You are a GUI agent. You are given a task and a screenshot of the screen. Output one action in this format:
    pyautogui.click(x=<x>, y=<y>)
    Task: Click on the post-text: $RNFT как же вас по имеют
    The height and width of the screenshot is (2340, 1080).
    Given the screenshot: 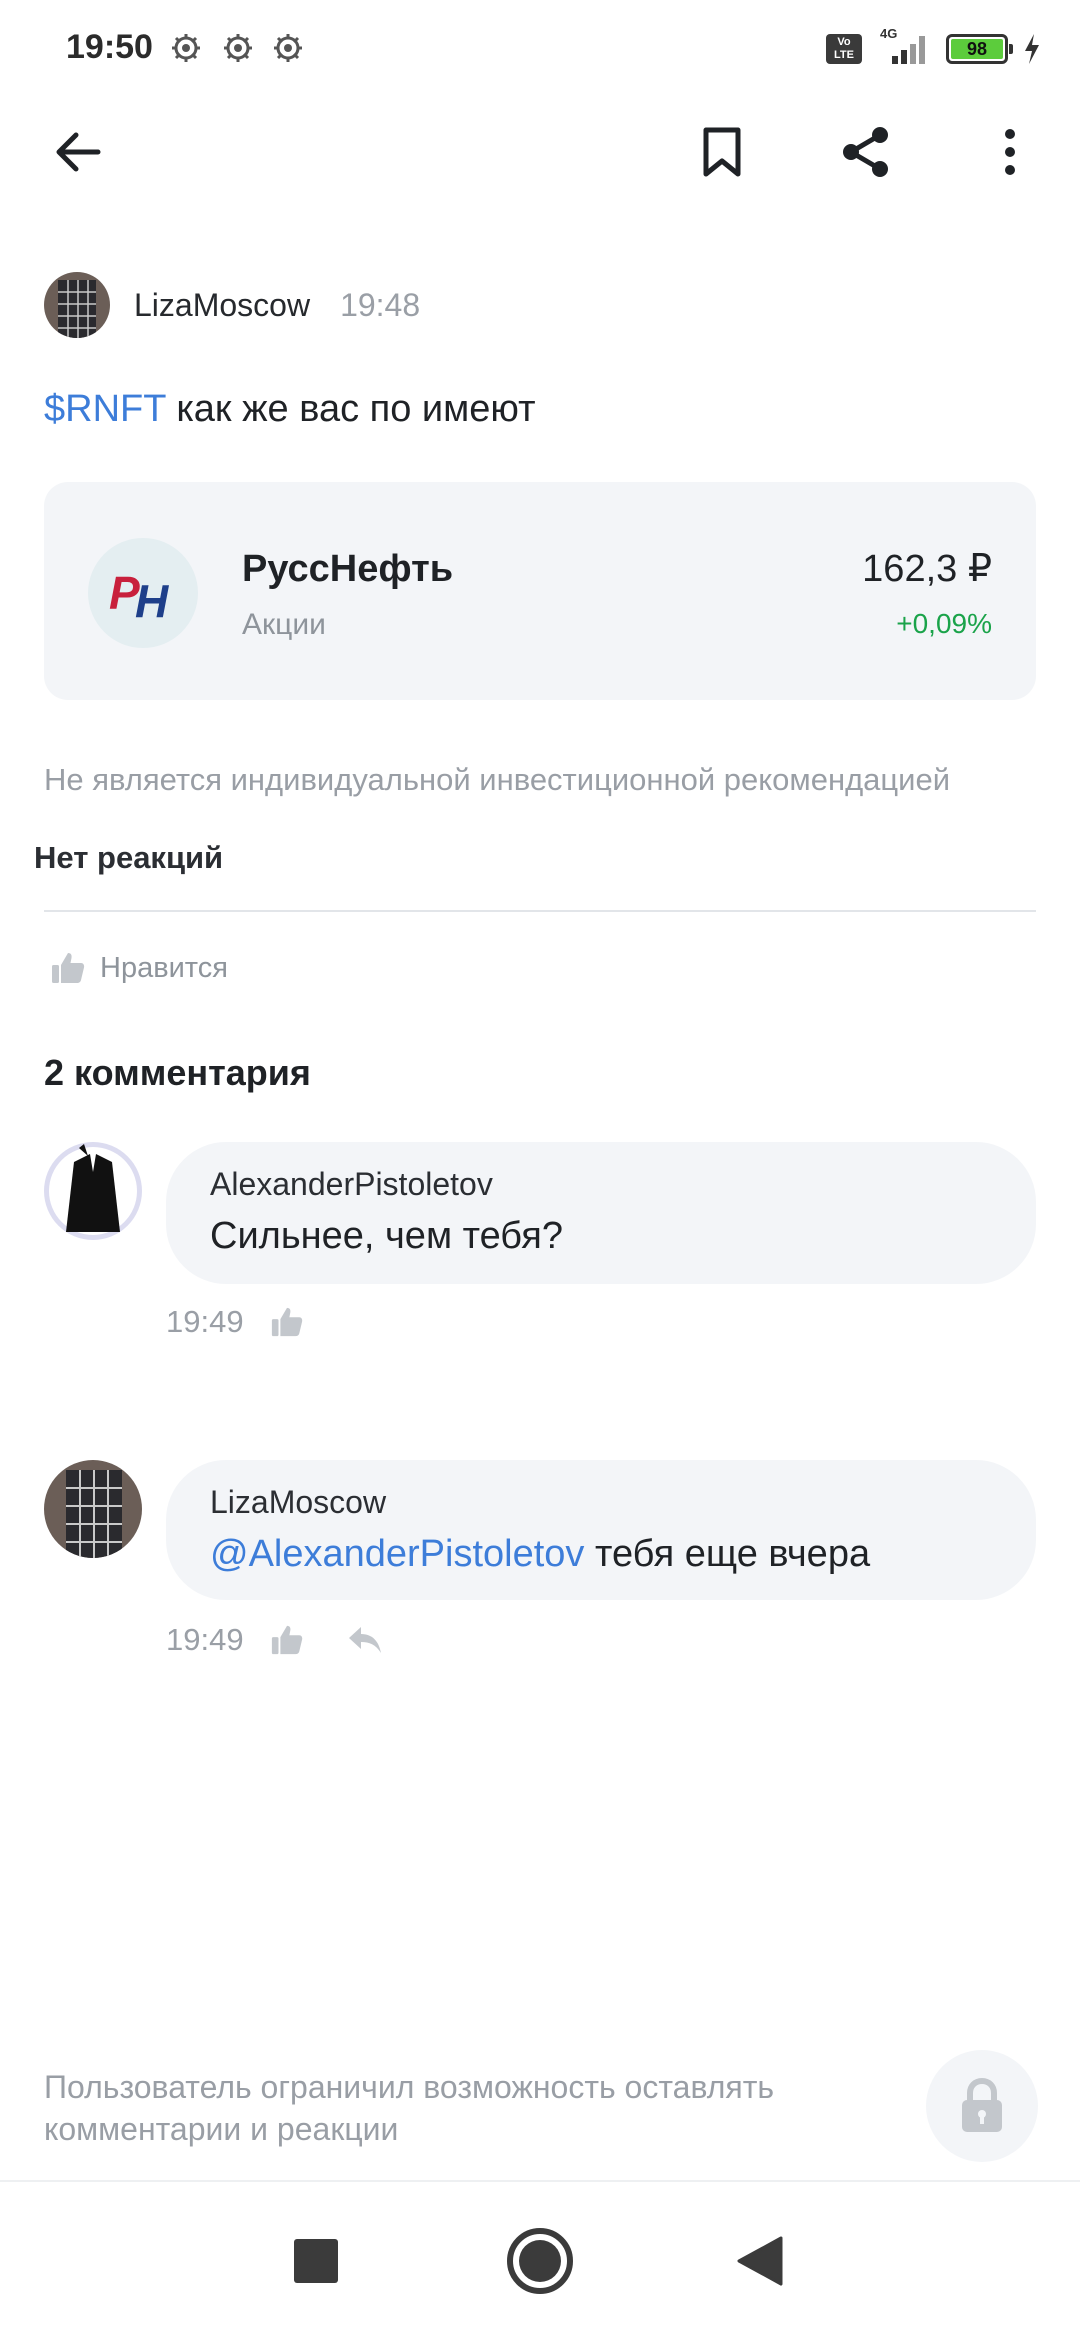 What is the action you would take?
    pyautogui.click(x=290, y=409)
    